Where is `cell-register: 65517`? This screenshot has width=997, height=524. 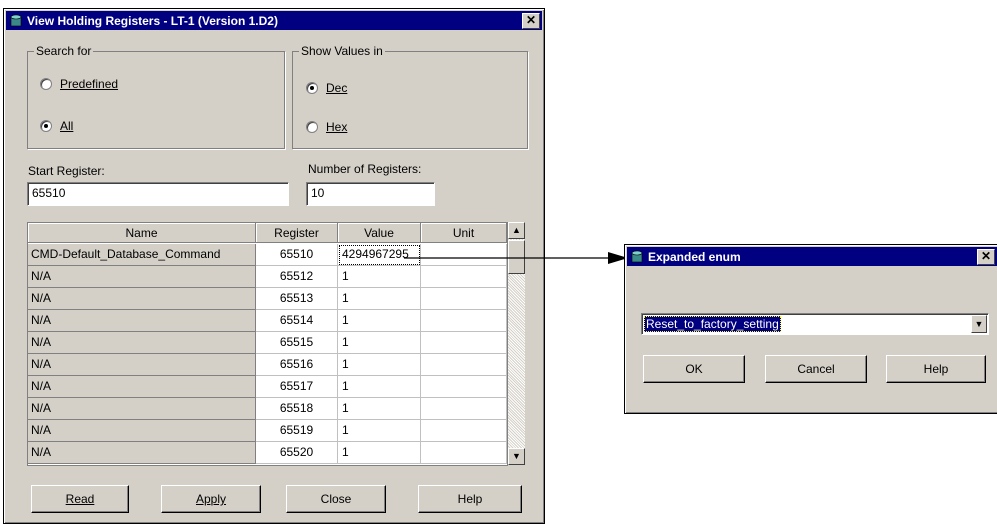 cell-register: 65517 is located at coordinates (297, 387).